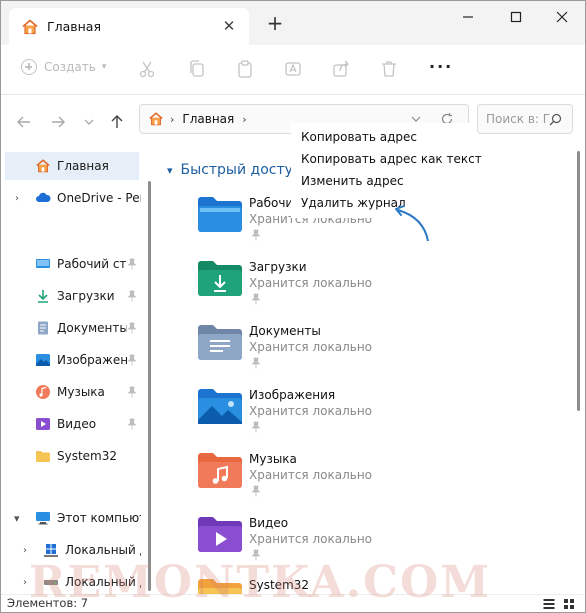 The height and width of the screenshot is (613, 586). I want to click on sidebar-item-downloads: Загрузки, so click(88, 296).